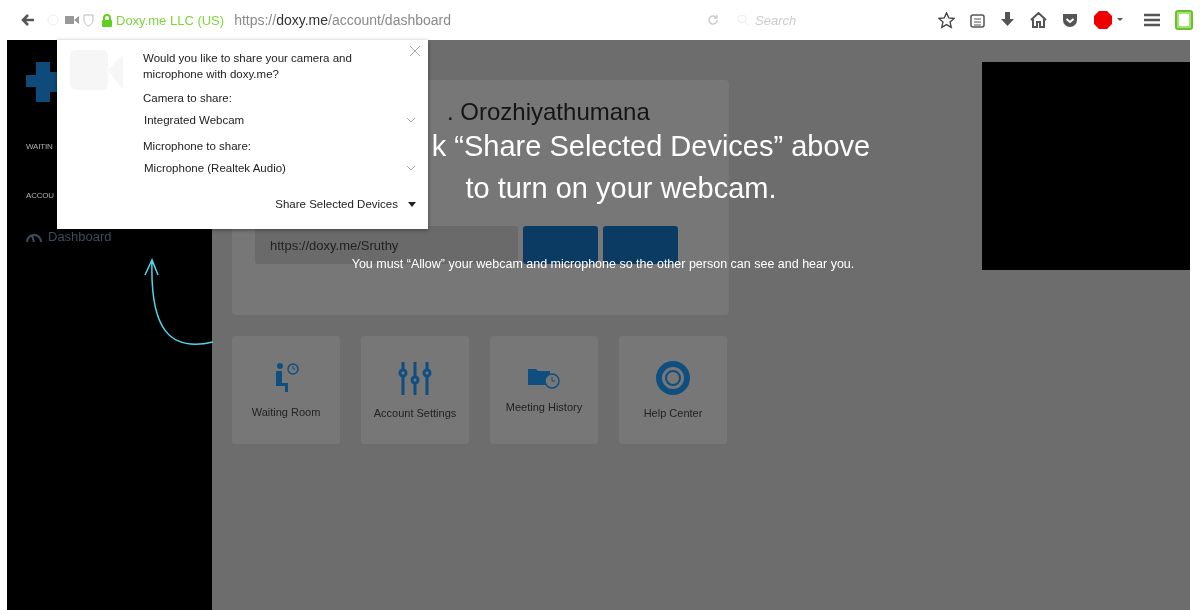 This screenshot has width=1203, height=610. I want to click on site-identity: Doxy.me LLC (US), so click(170, 20).